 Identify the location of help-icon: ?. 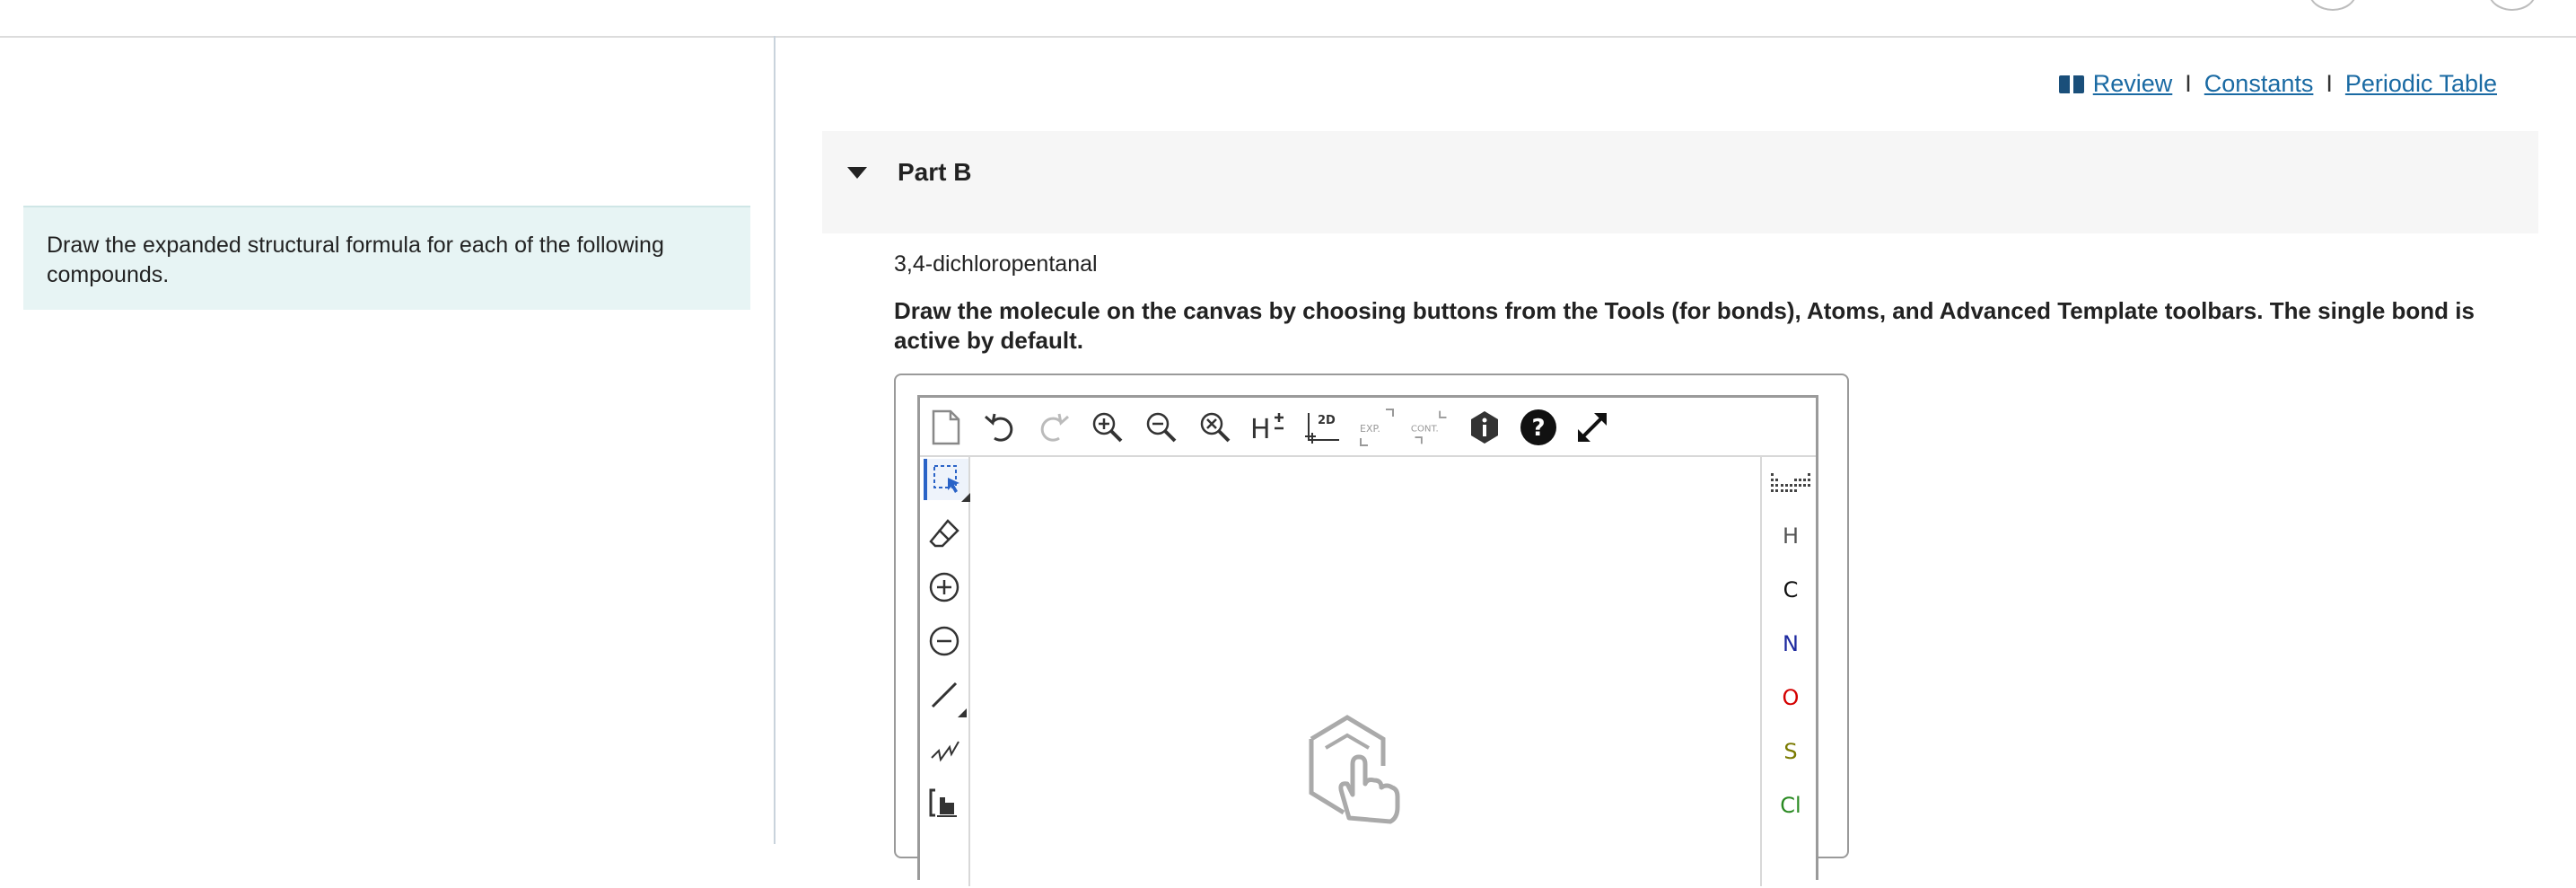
(1538, 428).